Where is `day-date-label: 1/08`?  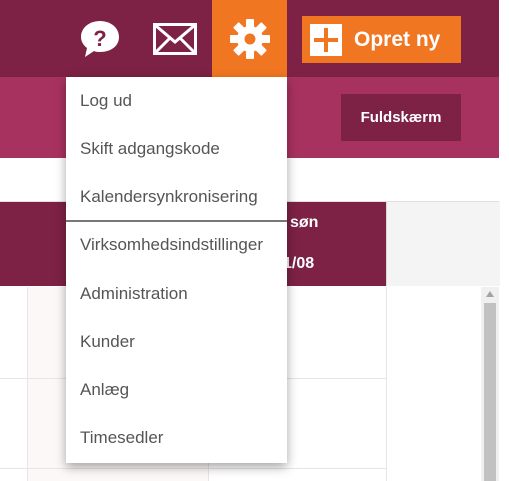 day-date-label: 1/08 is located at coordinates (299, 263).